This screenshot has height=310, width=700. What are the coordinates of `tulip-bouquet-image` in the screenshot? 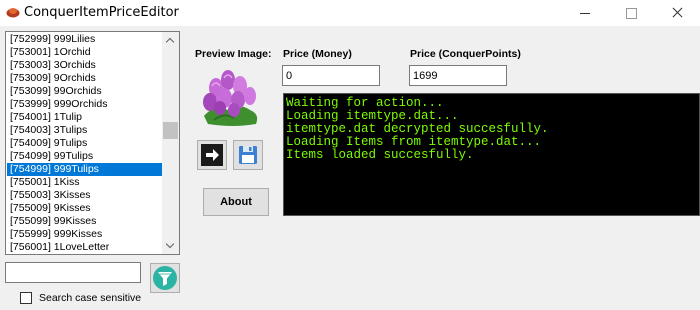 It's located at (230, 98).